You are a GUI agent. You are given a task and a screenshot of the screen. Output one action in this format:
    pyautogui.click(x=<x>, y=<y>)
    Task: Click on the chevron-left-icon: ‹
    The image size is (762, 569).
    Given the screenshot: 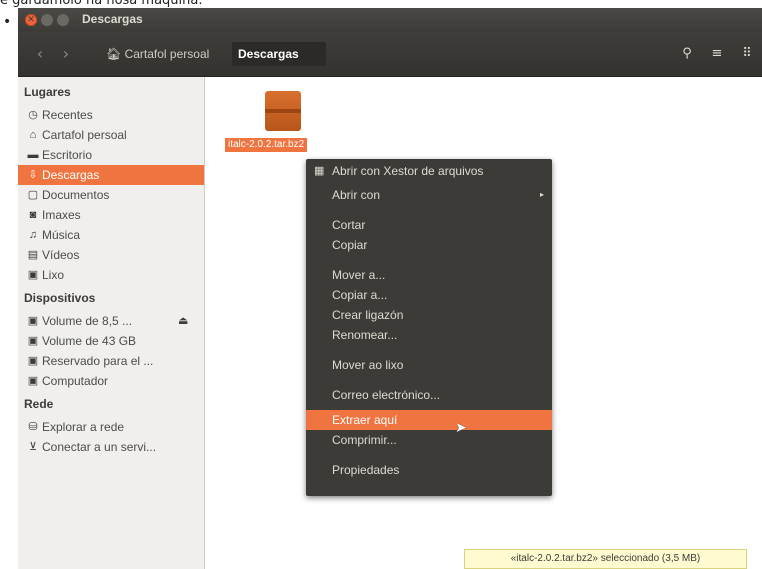 What is the action you would take?
    pyautogui.click(x=40, y=53)
    